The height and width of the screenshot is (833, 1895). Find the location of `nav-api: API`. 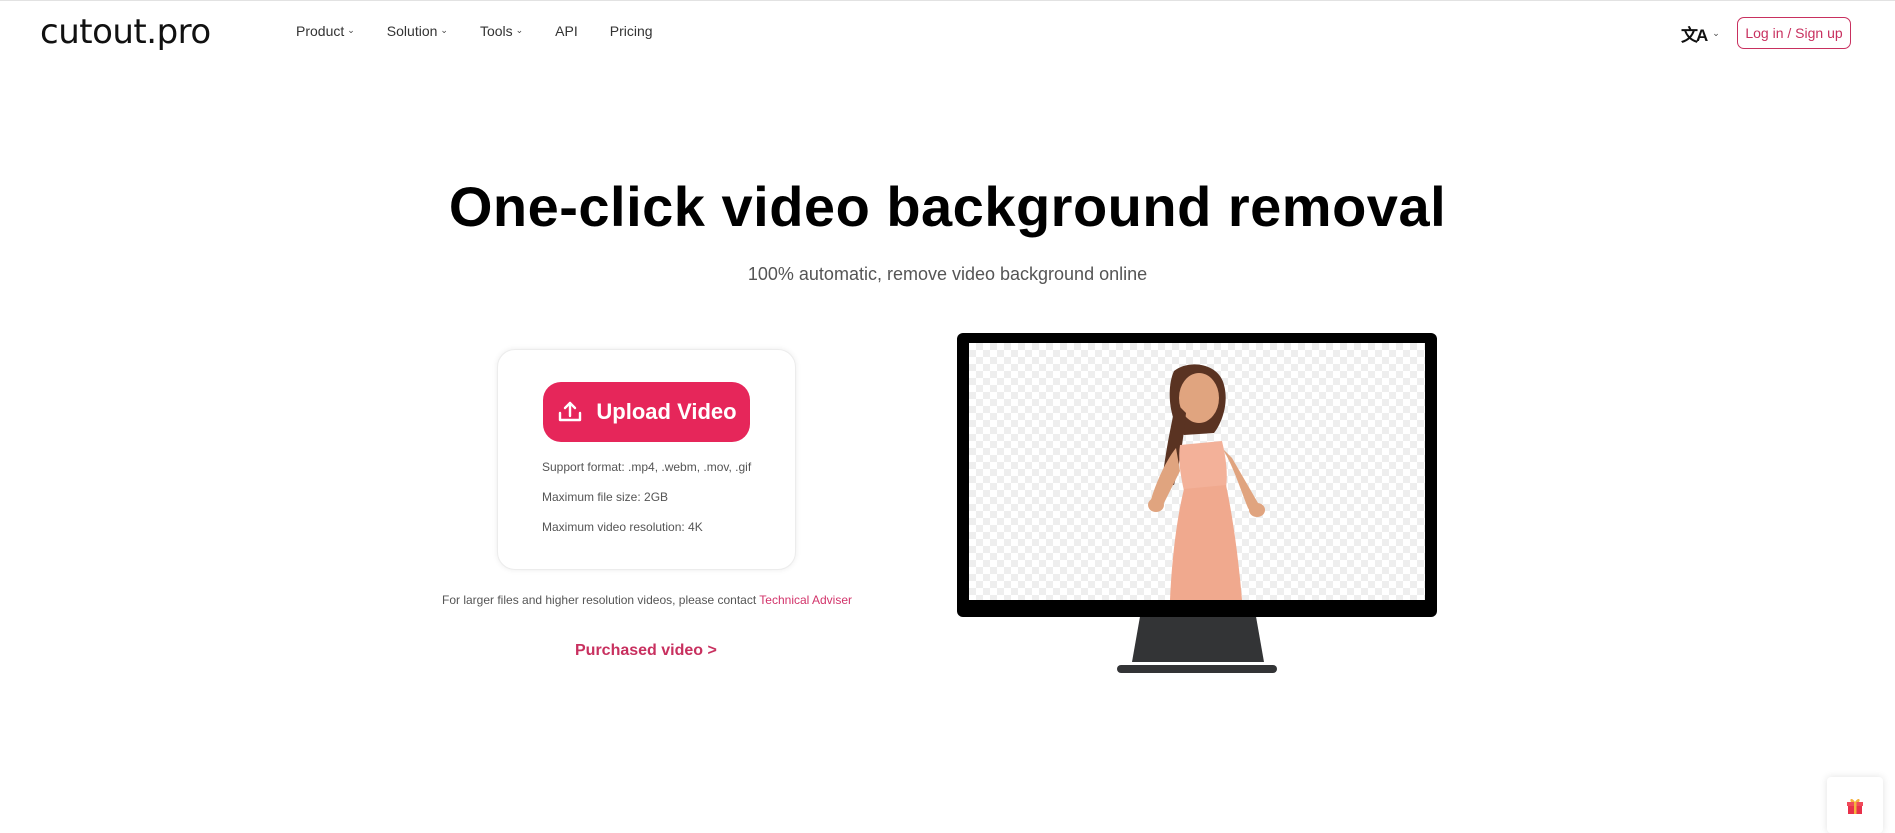

nav-api: API is located at coordinates (566, 31).